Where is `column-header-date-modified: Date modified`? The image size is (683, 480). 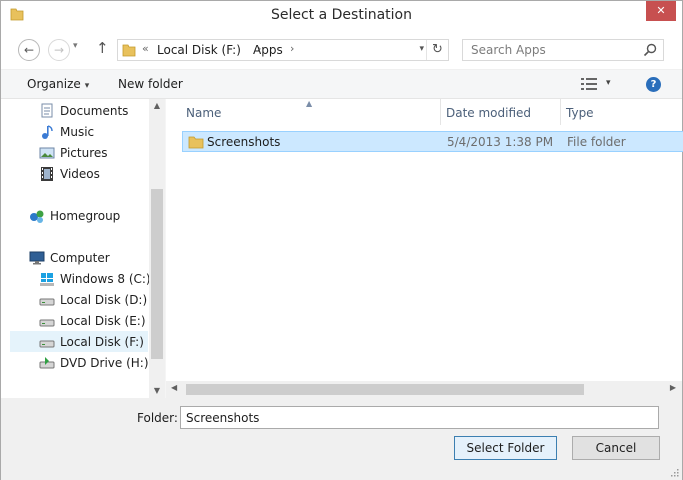
column-header-date-modified: Date modified is located at coordinates (488, 113).